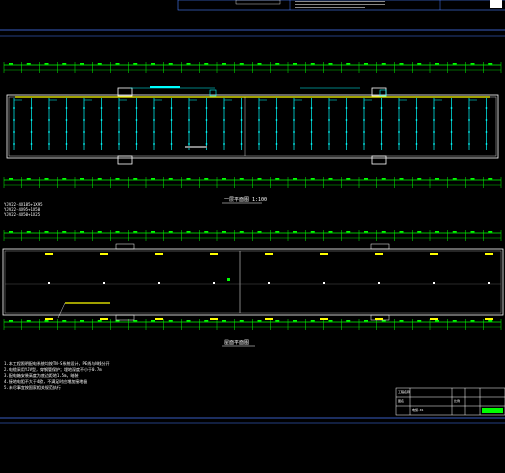  What do you see at coordinates (401, 401) in the screenshot?
I see `title-block-drawing-name: 图名` at bounding box center [401, 401].